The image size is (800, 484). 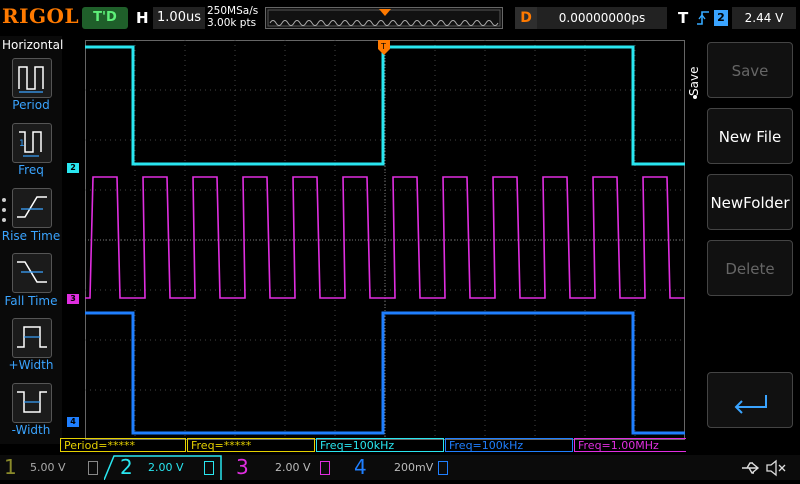 What do you see at coordinates (73, 299) in the screenshot?
I see `ch3-offset-marker: 3` at bounding box center [73, 299].